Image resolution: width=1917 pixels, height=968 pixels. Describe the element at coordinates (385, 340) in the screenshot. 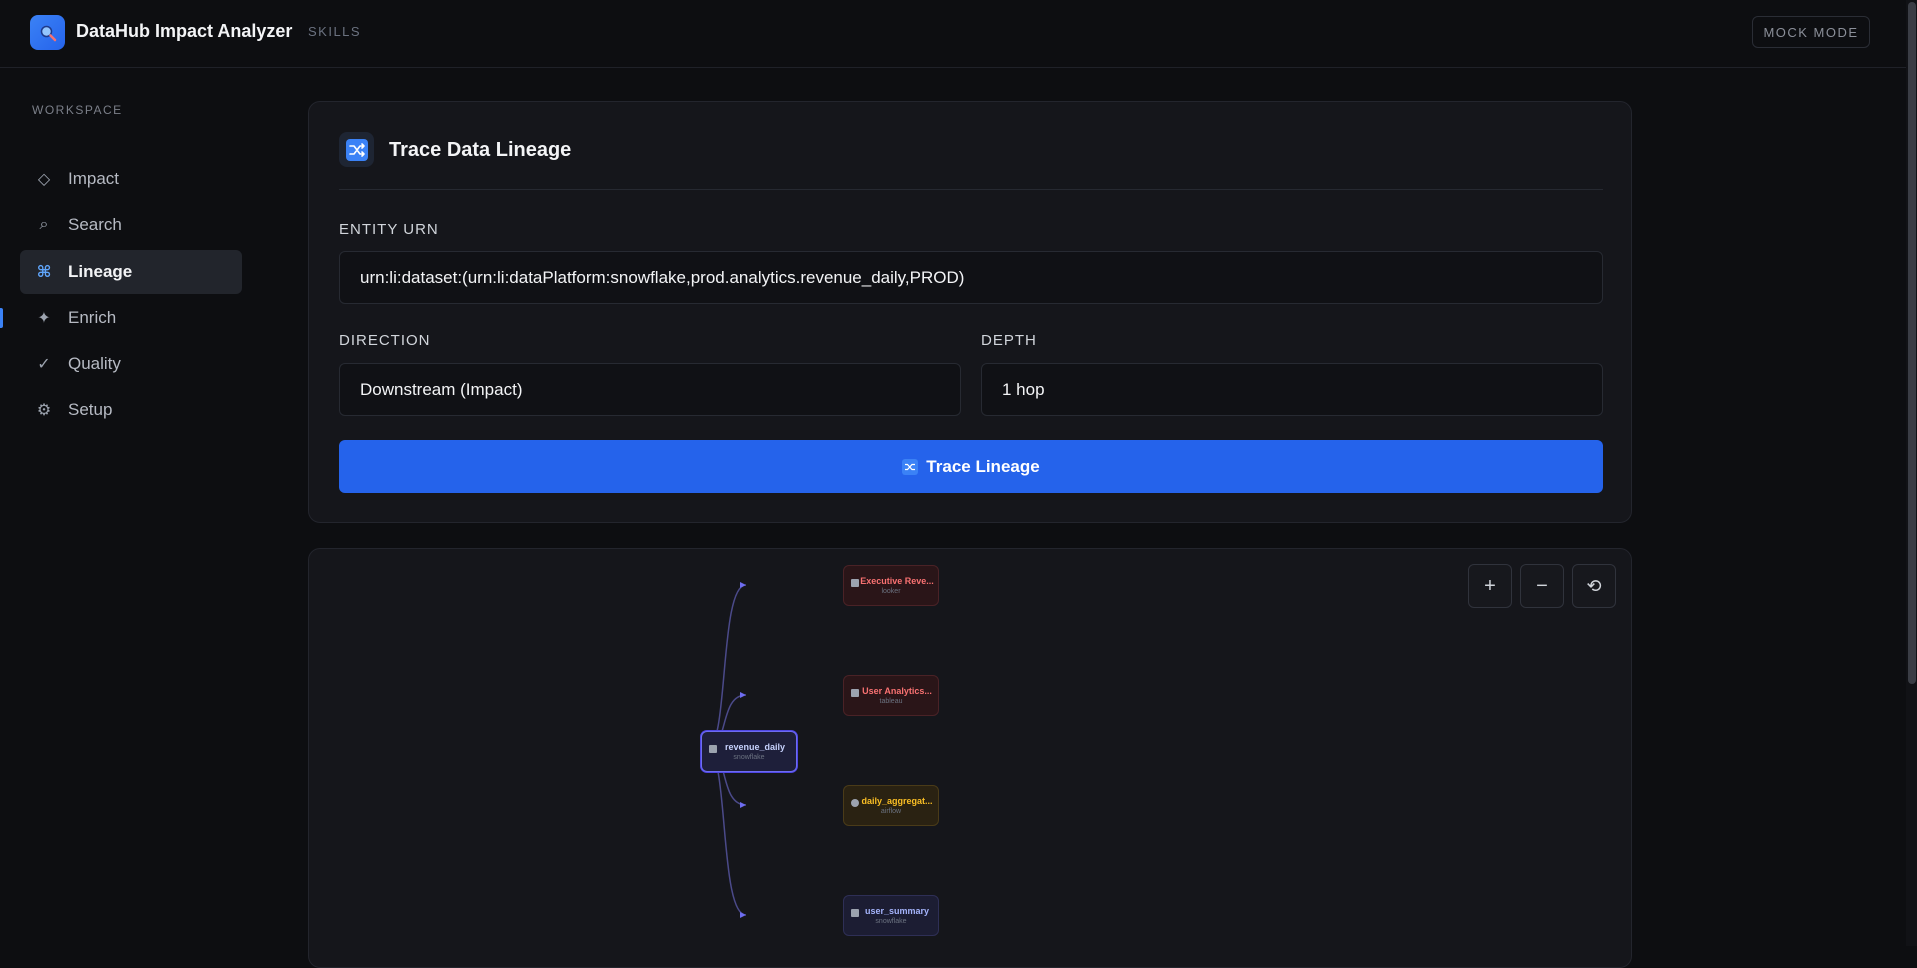

I see `direction-label: DIRECTION` at that location.